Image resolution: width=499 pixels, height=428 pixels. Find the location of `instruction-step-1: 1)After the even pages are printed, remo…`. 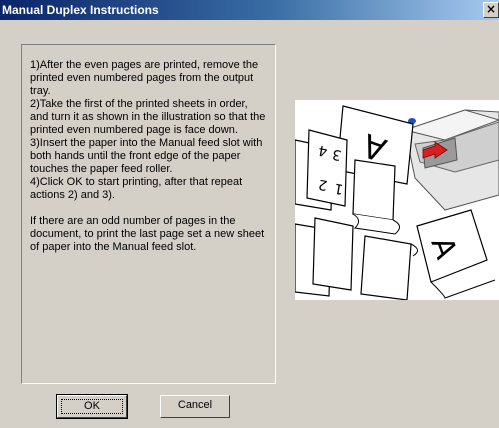

instruction-step-1: 1)After the even pages are printed, remo… is located at coordinates (144, 78).